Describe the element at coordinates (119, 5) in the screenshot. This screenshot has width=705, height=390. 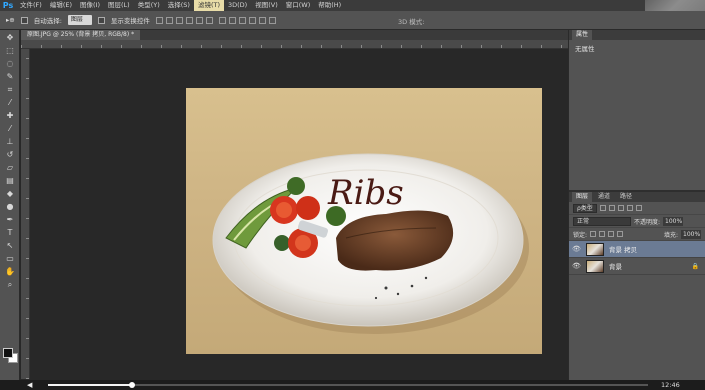
I see `menu-item: 图层(L)` at that location.